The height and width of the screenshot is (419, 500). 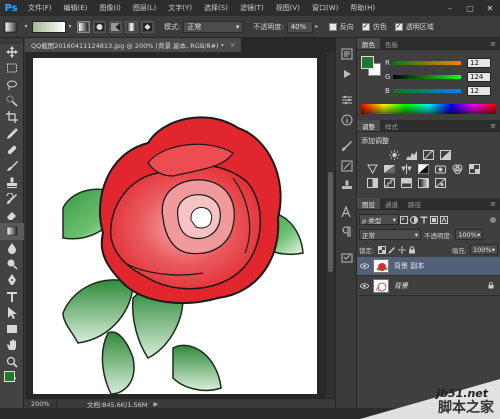 What do you see at coordinates (12, 362) in the screenshot?
I see `zoom-tool-icon` at bounding box center [12, 362].